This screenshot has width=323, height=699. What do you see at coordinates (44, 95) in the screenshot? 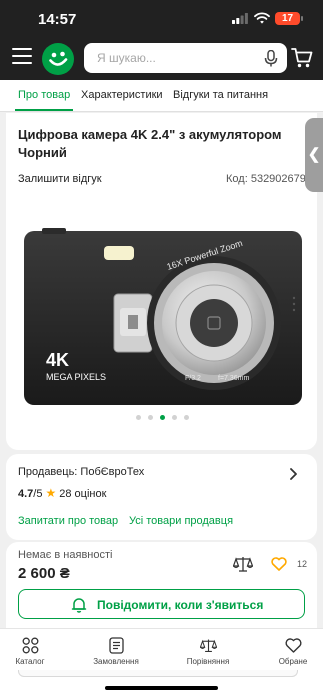
I see `tab-about: Про товар` at bounding box center [44, 95].